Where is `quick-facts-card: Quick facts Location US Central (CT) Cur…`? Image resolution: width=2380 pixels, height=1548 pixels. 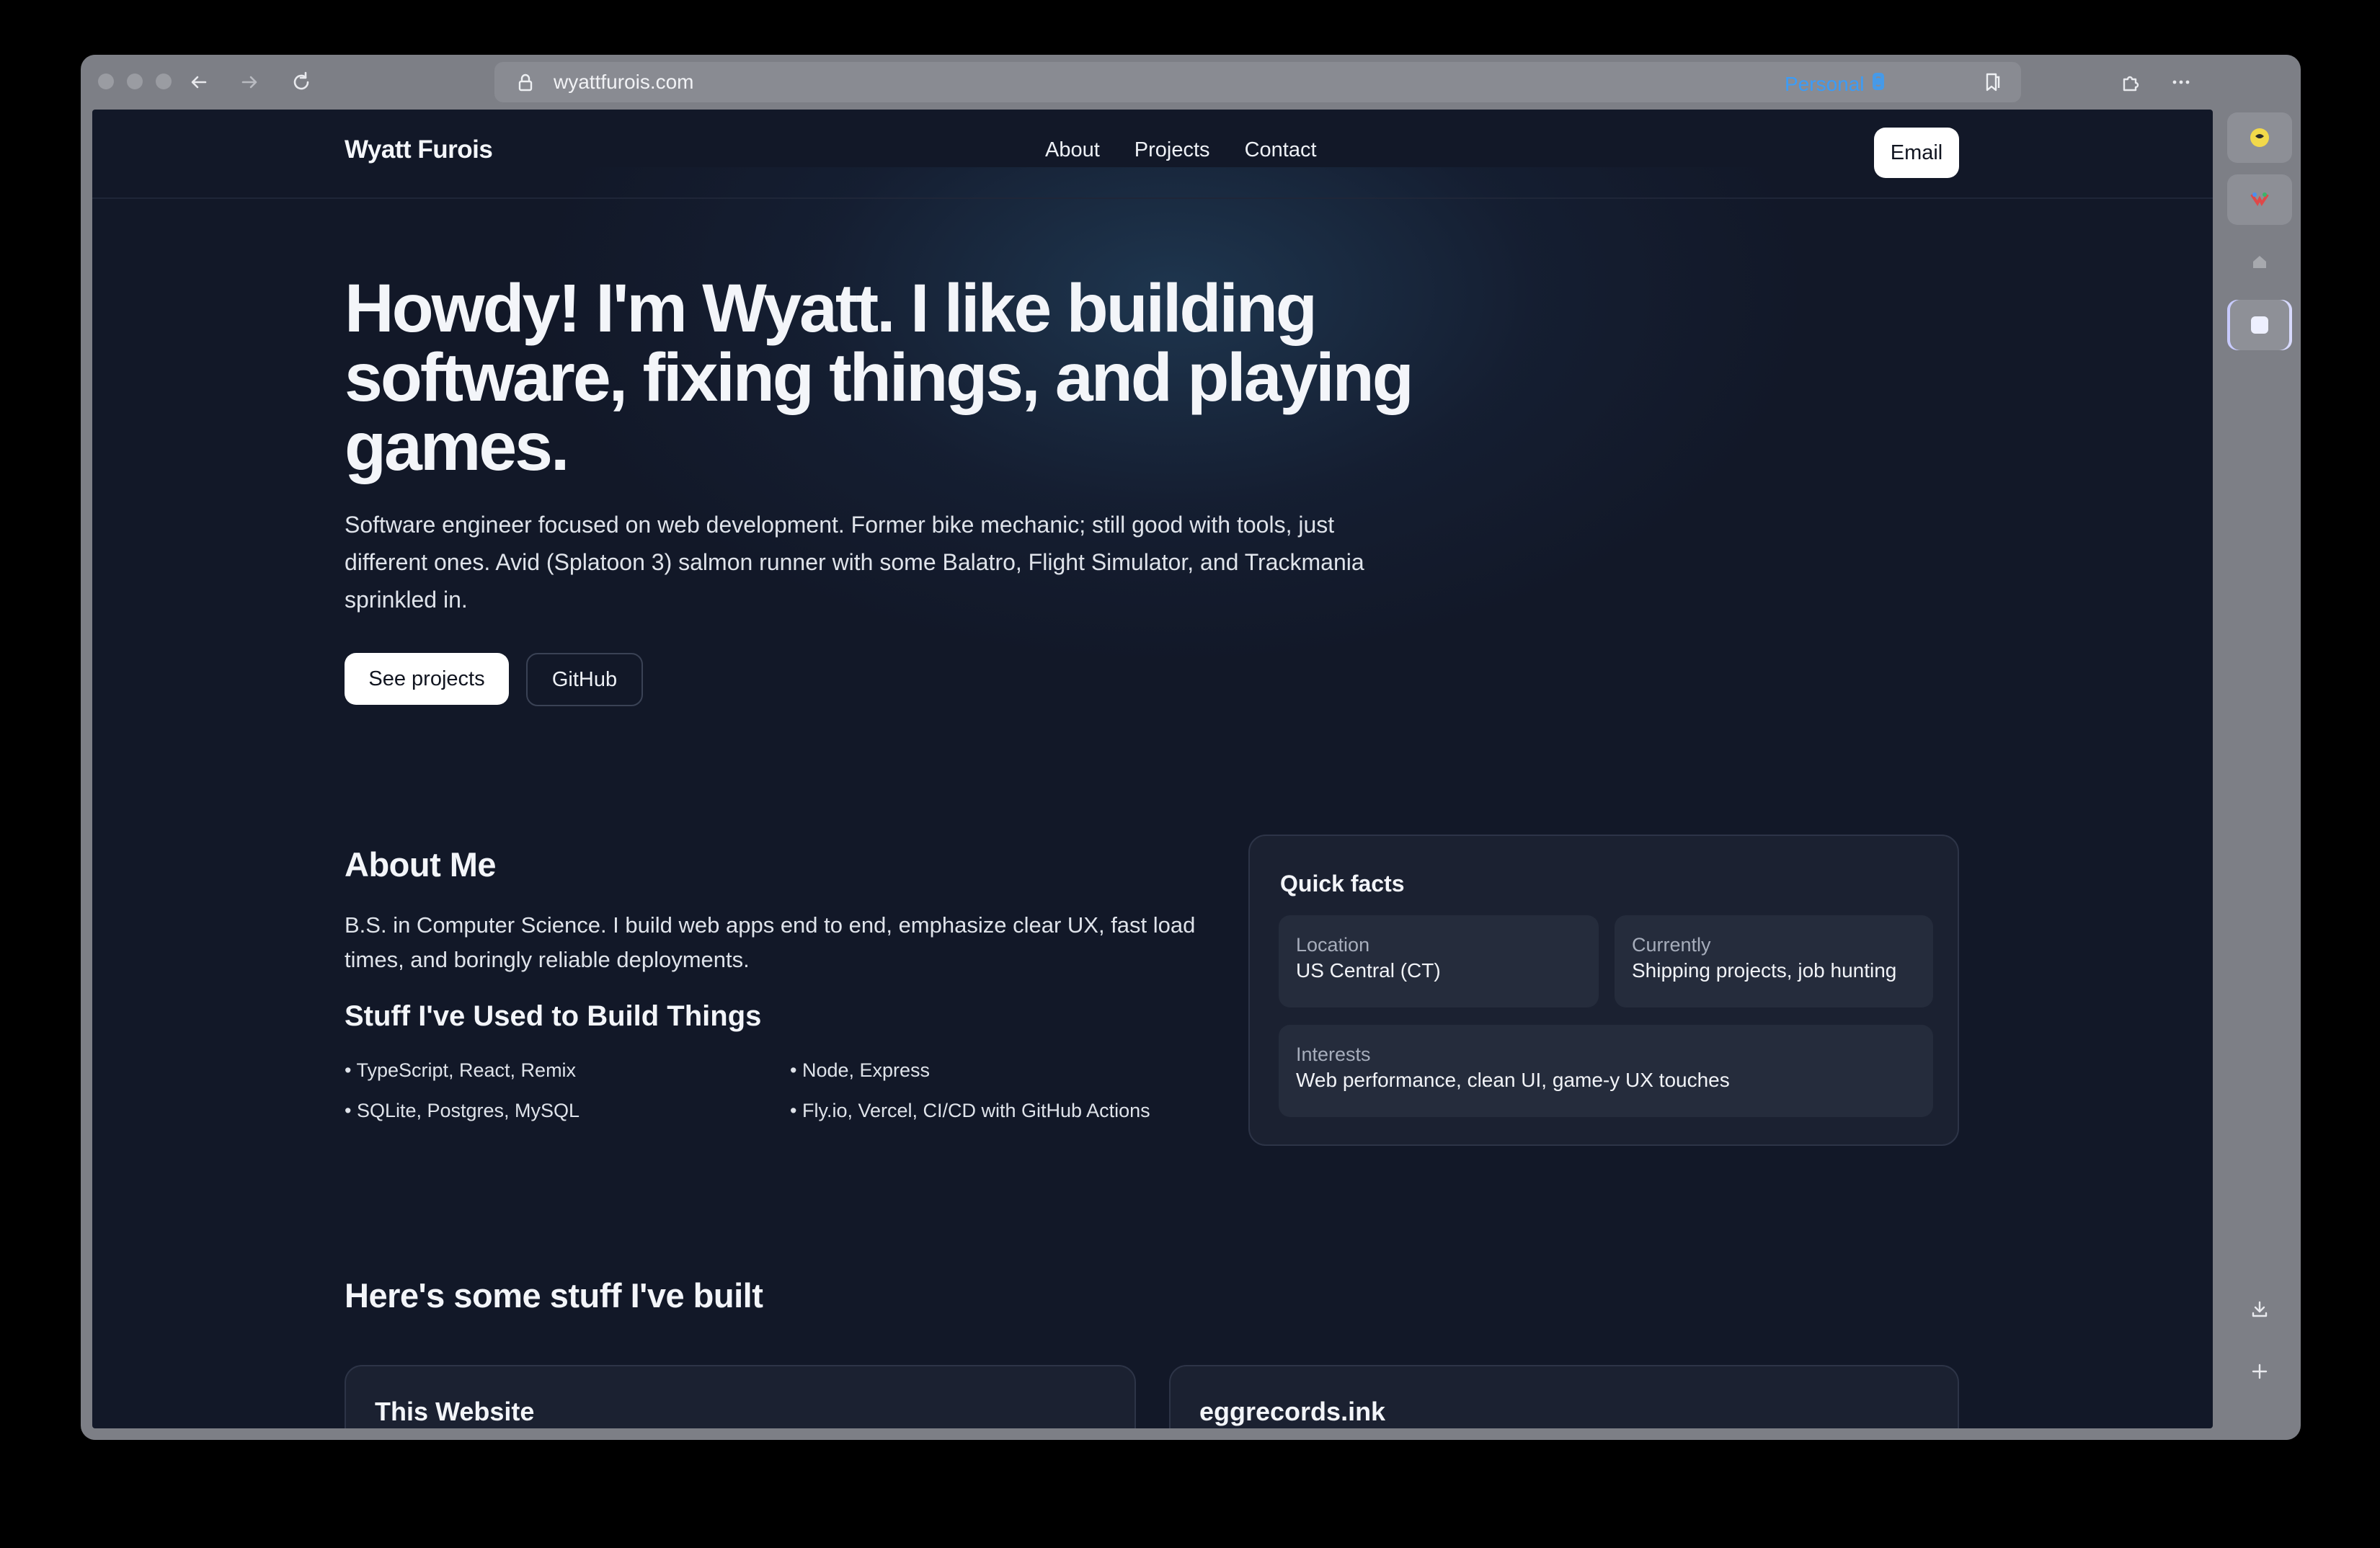
quick-facts-card: Quick facts Location US Central (CT) Cur… is located at coordinates (1603, 990).